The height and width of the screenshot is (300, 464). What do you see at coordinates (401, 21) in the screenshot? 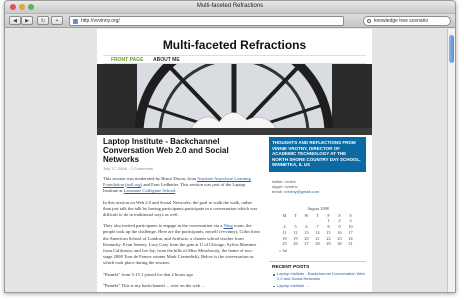
I see `search-text: knowledge tree scenario` at bounding box center [401, 21].